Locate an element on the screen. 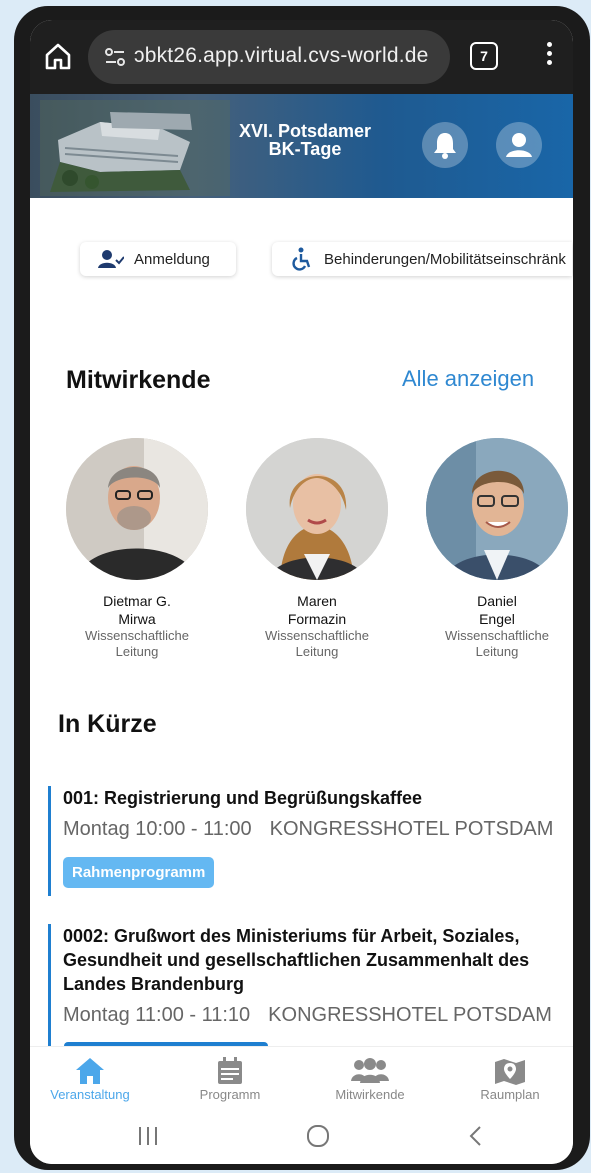  nav-programm: Programm is located at coordinates (230, 1079).